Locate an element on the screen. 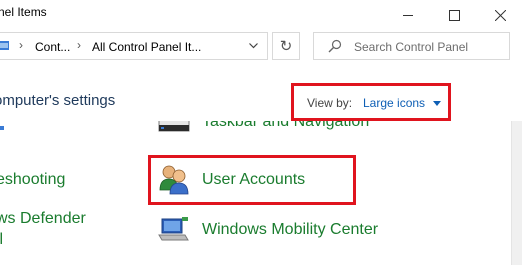 The width and height of the screenshot is (522, 265). window-title: nel Items is located at coordinates (23, 12).